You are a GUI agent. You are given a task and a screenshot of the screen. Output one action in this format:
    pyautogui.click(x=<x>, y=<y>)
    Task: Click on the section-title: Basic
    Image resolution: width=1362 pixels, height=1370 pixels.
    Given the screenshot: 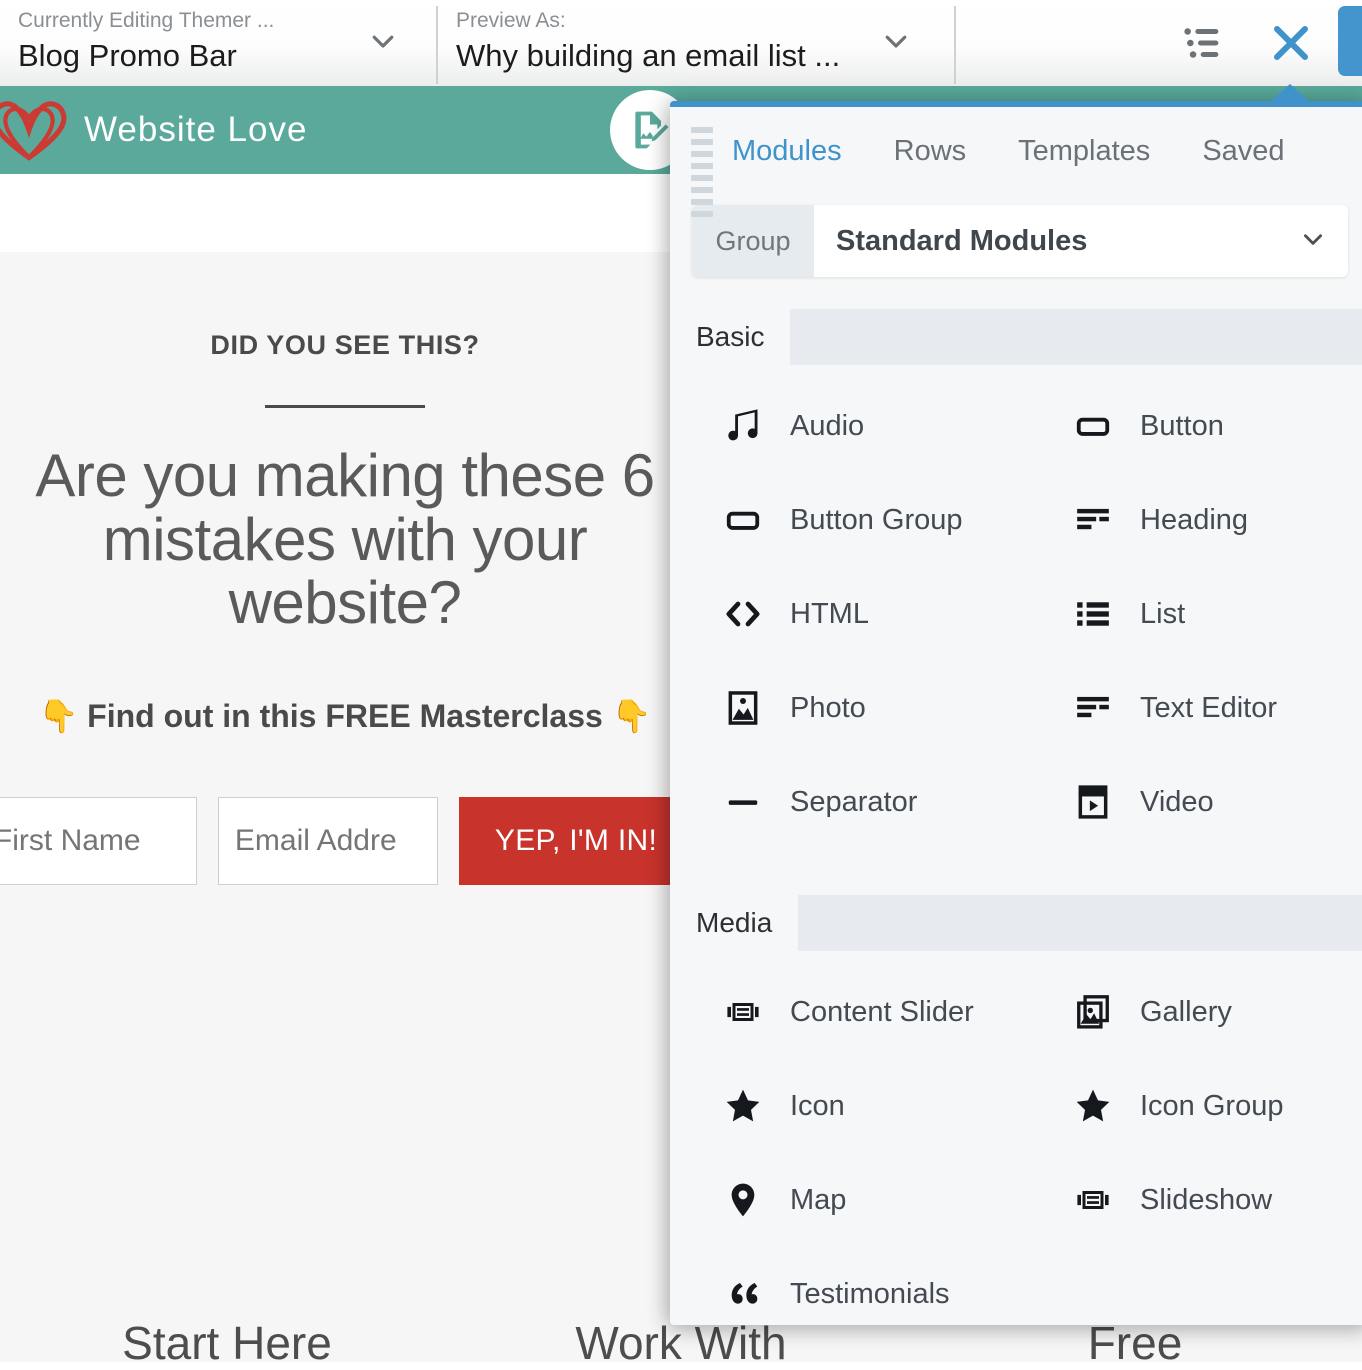 What is the action you would take?
    pyautogui.click(x=730, y=337)
    